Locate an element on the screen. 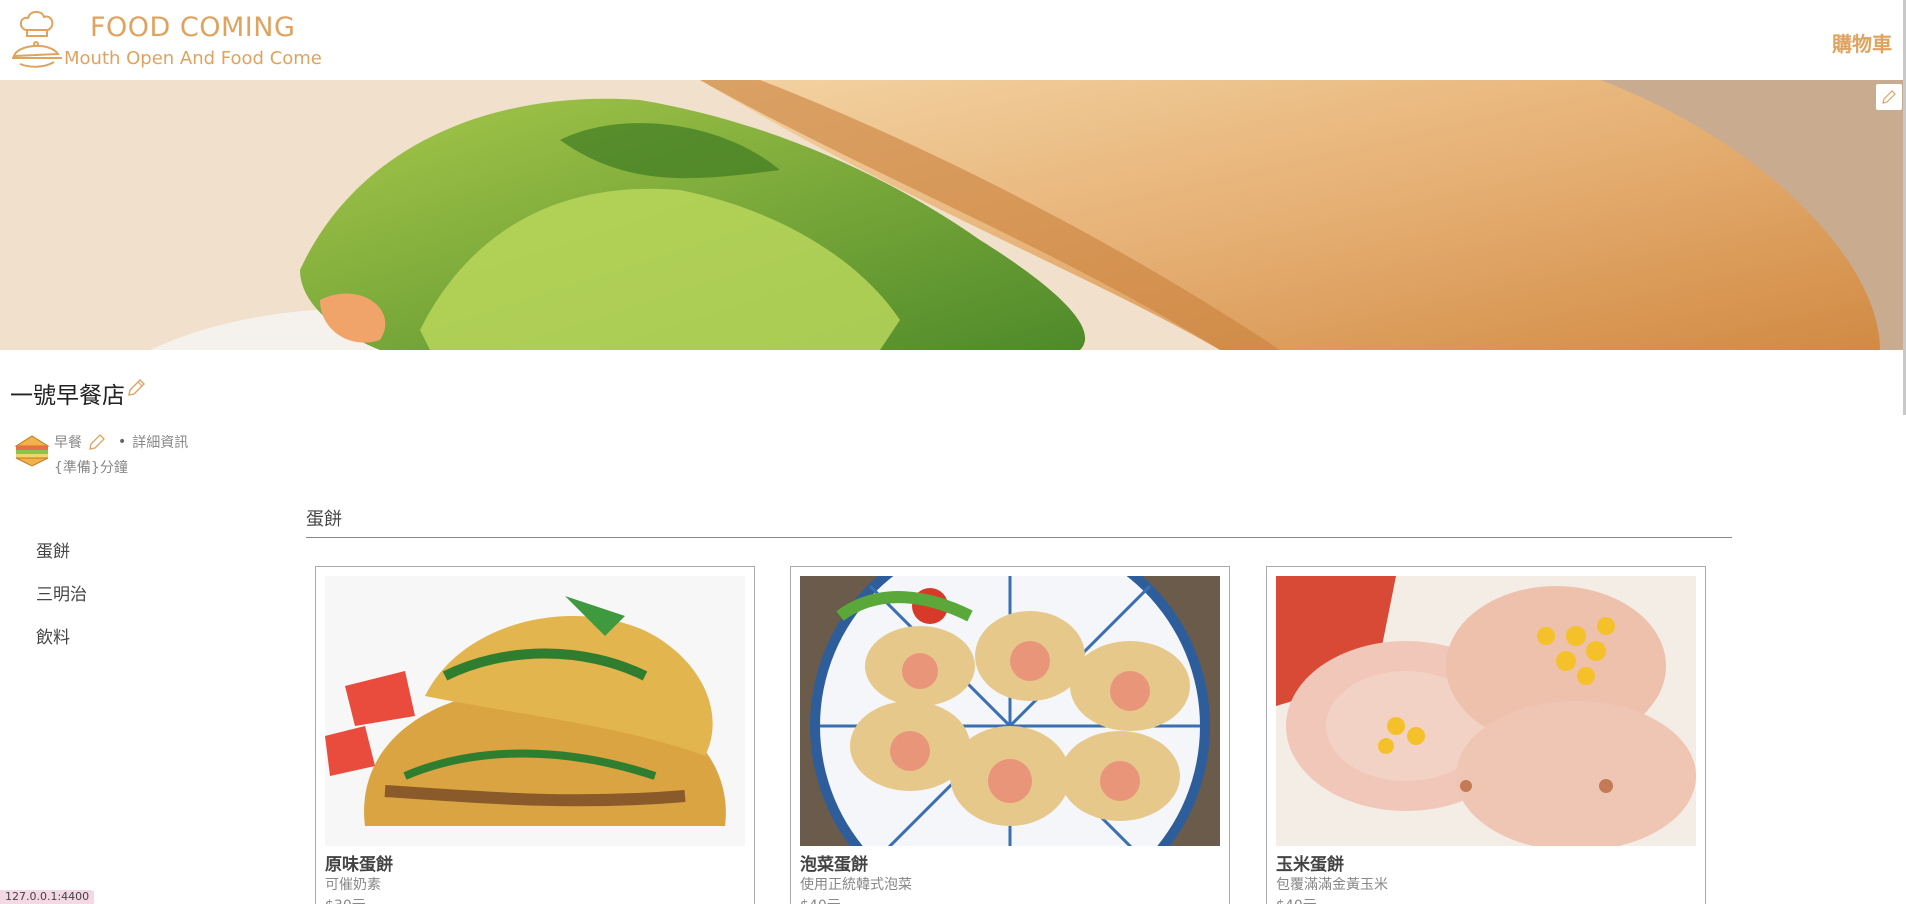  edit-store-name-icon is located at coordinates (136, 388).